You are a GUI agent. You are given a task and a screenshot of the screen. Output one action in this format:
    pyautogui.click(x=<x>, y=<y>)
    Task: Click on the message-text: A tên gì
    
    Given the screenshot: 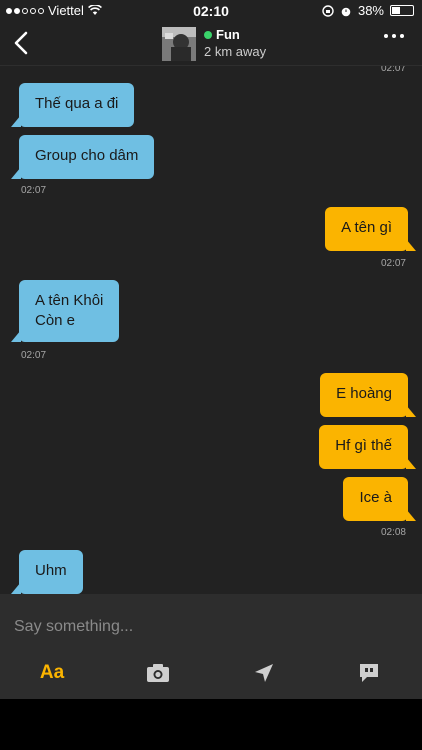 What is the action you would take?
    pyautogui.click(x=366, y=227)
    